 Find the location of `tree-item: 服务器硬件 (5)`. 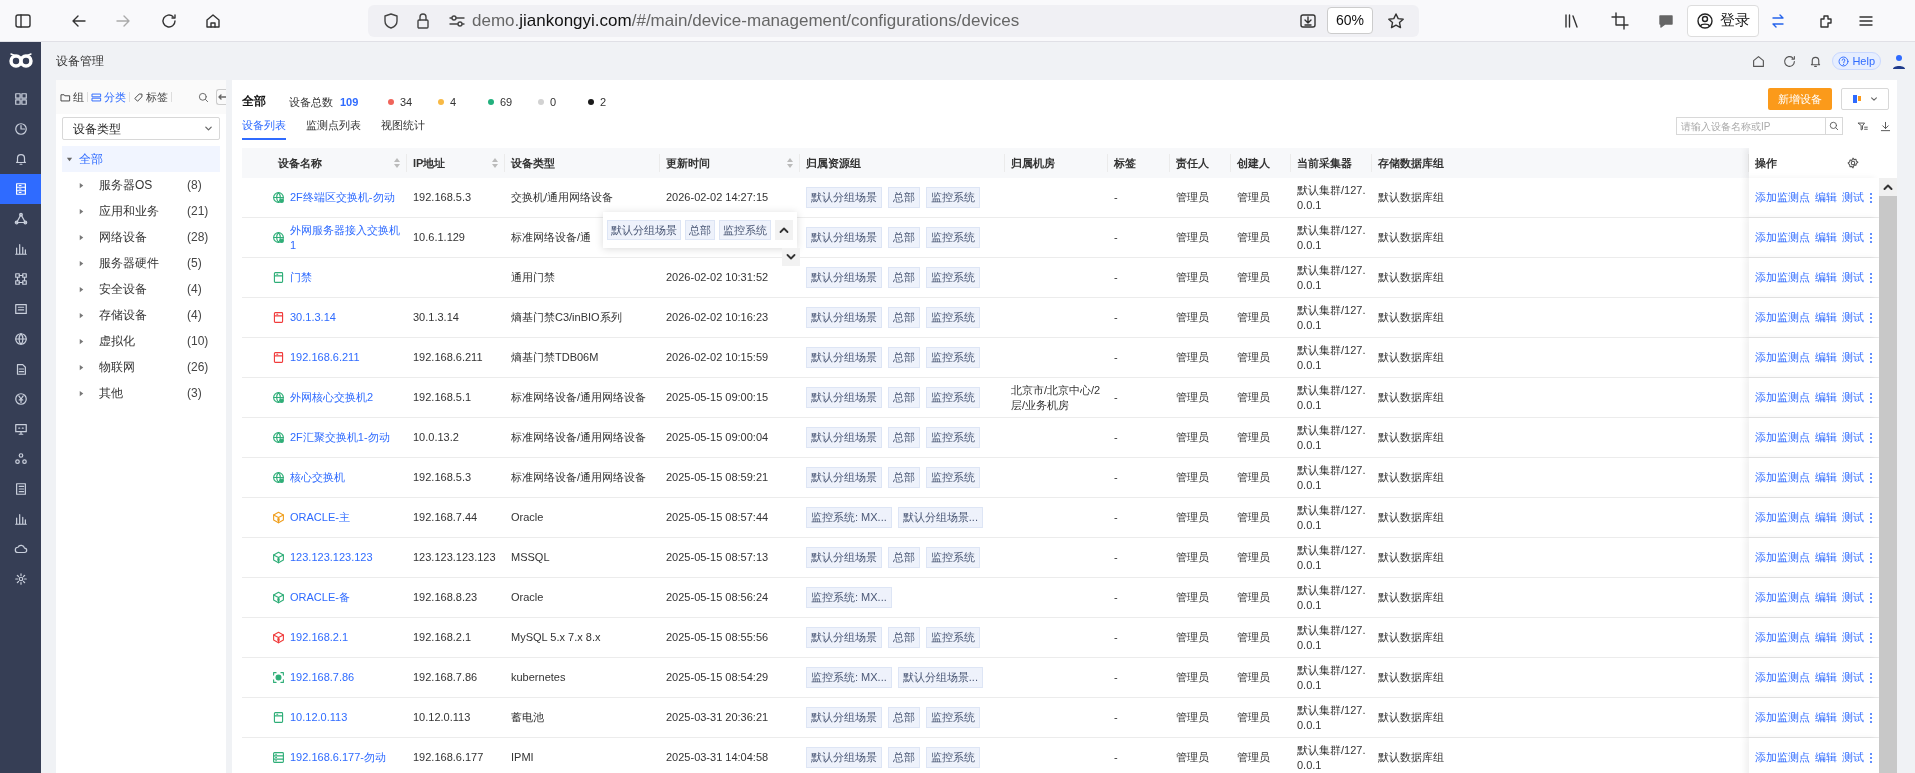

tree-item: 服务器硬件 (5) is located at coordinates (141, 263).